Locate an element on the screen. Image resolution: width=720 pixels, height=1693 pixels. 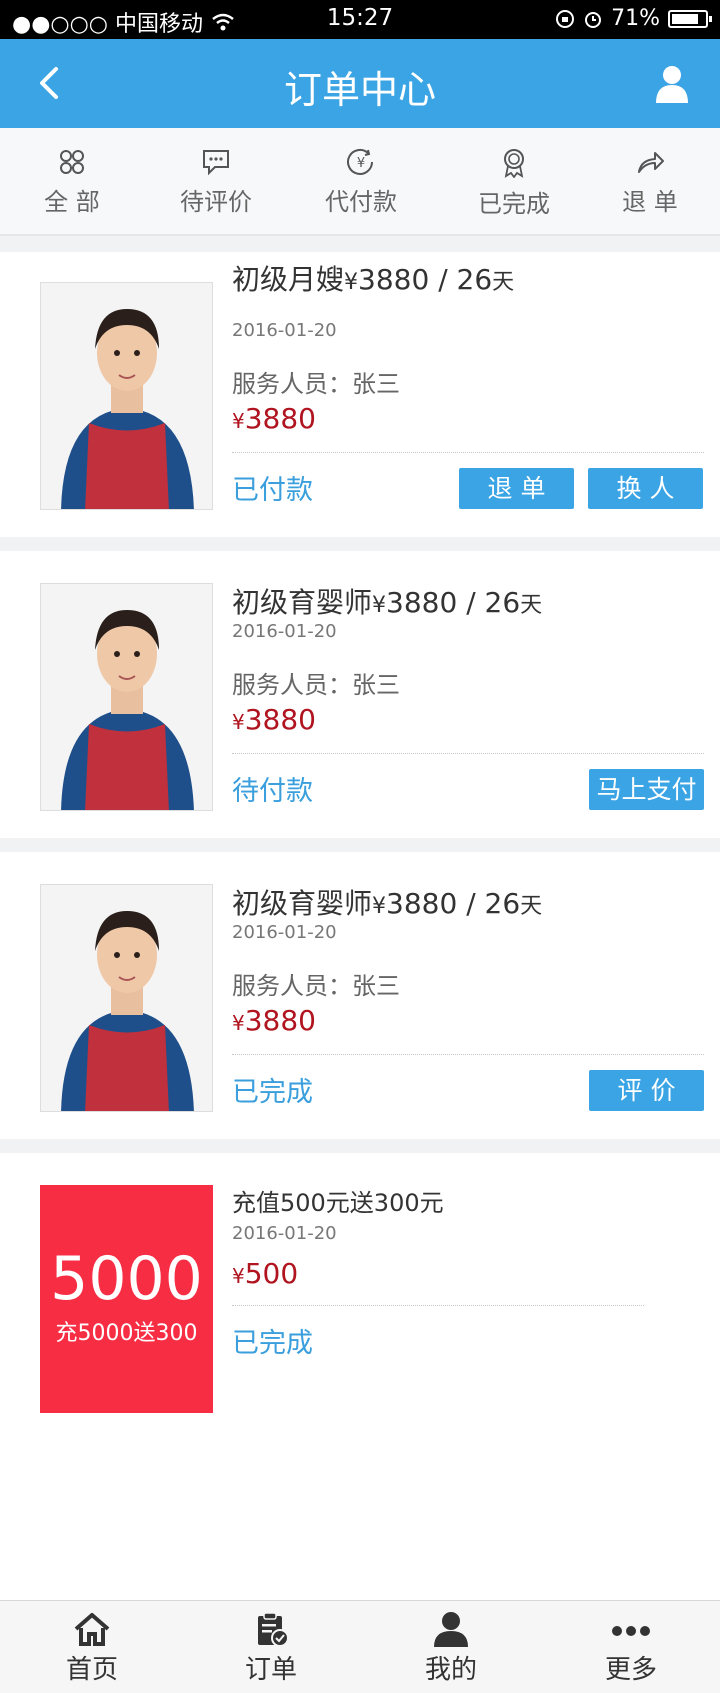
status-right: 71% is located at coordinates (633, 18).